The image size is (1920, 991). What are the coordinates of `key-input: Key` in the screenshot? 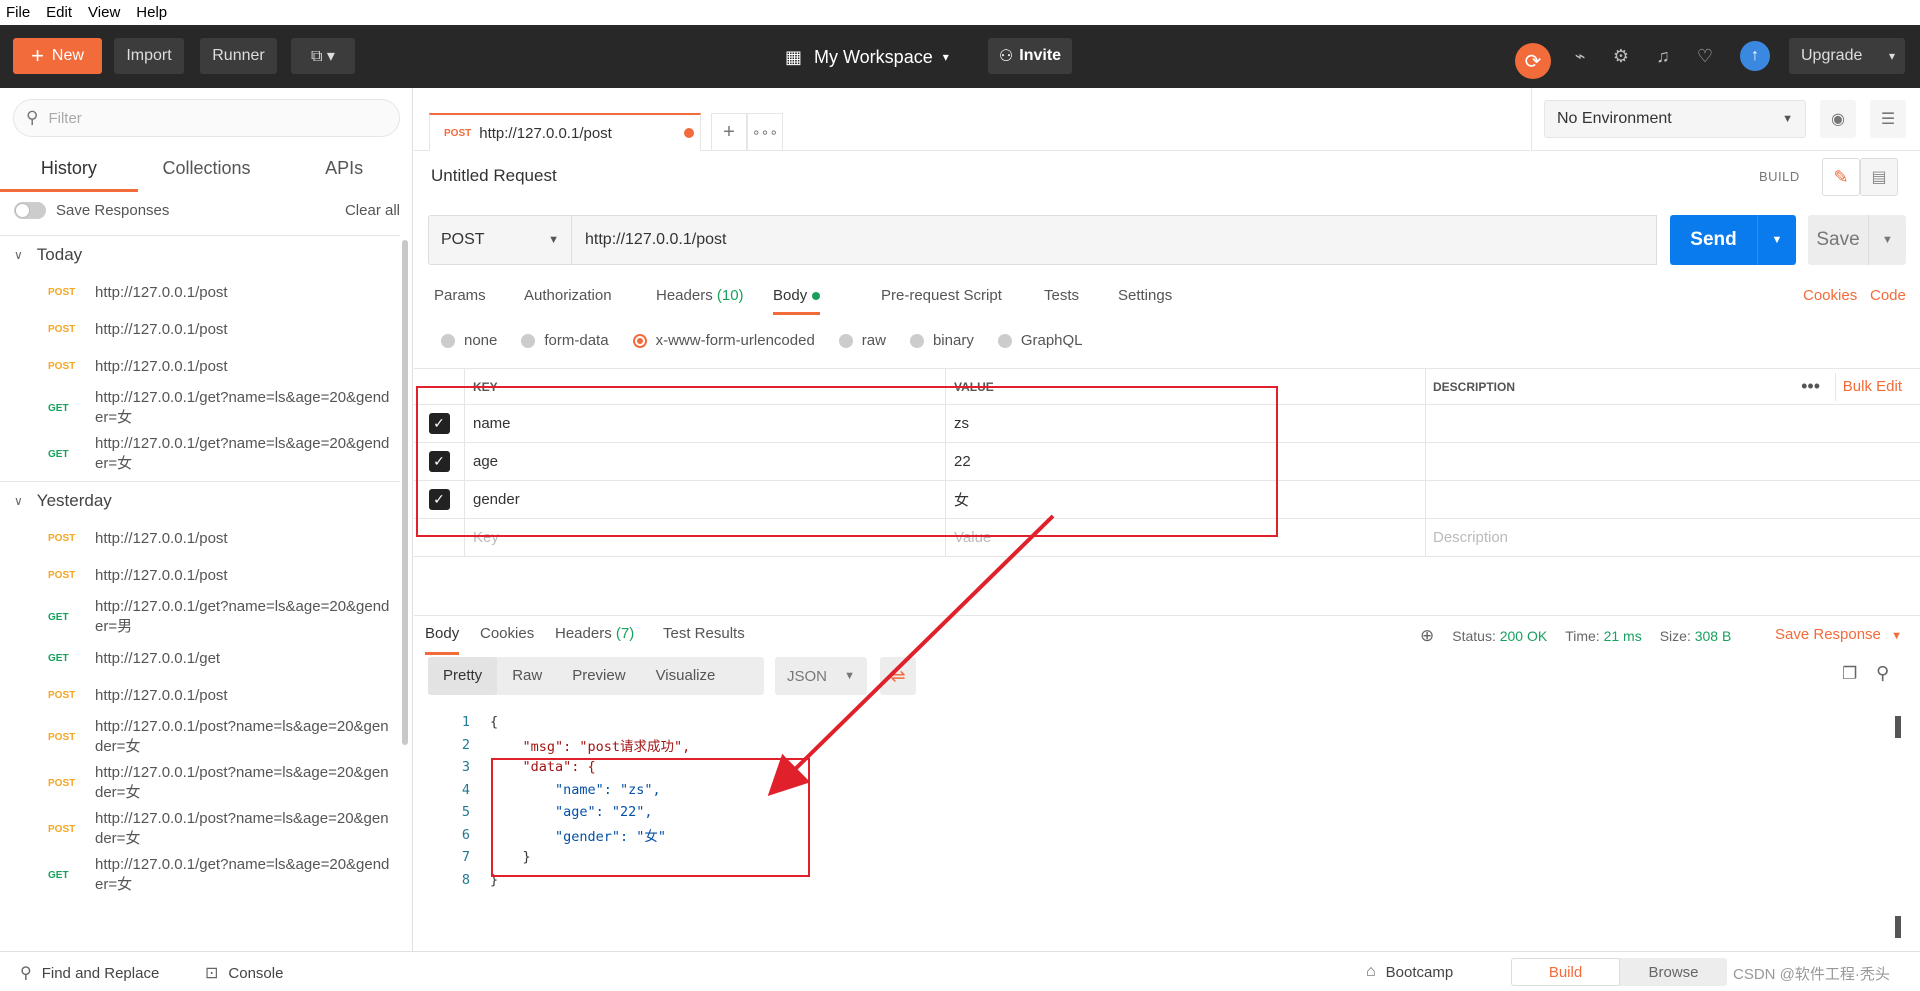 It's located at (705, 537).